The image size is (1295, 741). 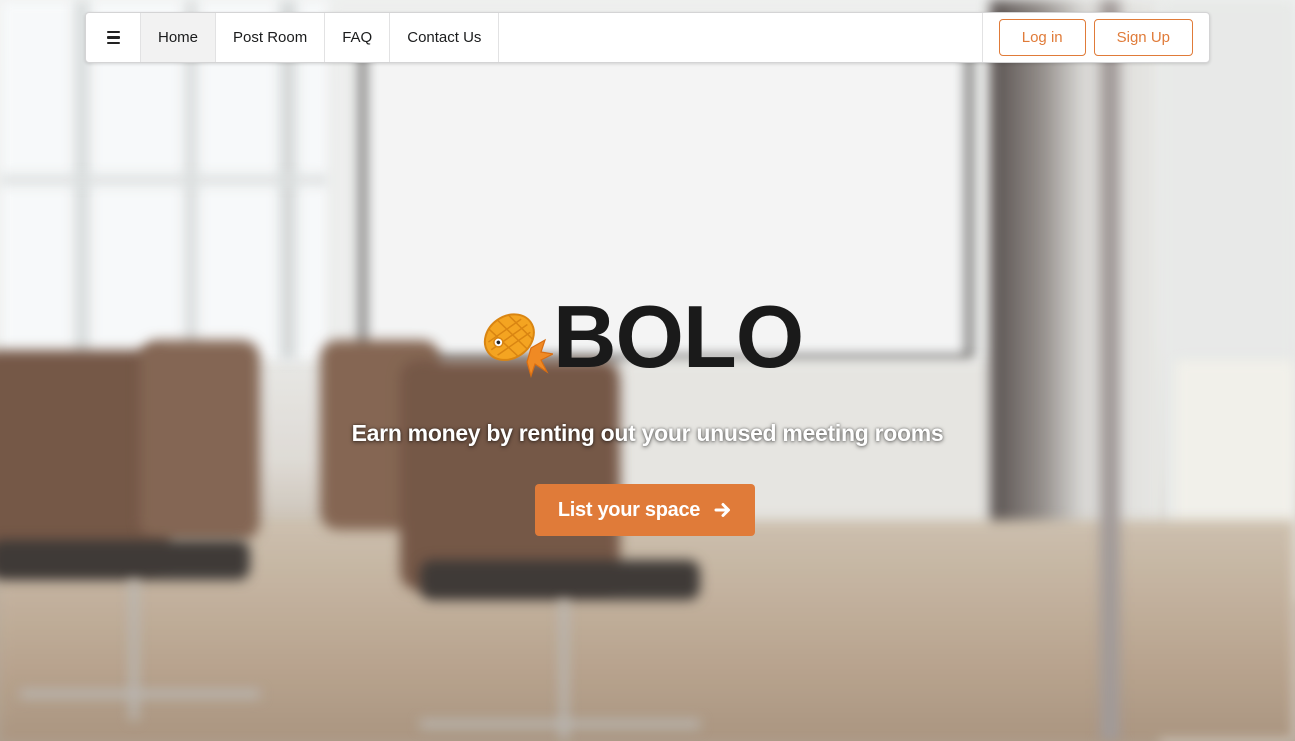 I want to click on arrow-right-icon, so click(x=722, y=510).